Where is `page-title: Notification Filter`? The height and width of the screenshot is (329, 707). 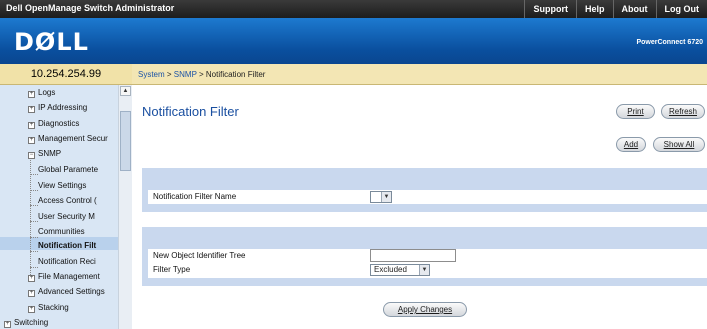 page-title: Notification Filter is located at coordinates (190, 111).